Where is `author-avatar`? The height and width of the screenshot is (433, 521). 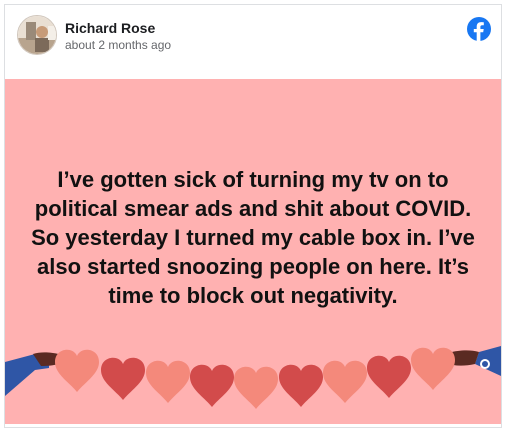
author-avatar is located at coordinates (37, 35).